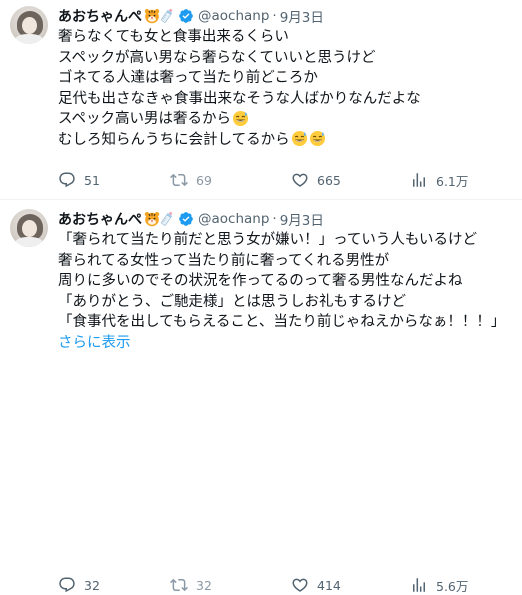 The width and height of the screenshot is (522, 595). I want to click on tweet-divider, so click(261, 199).